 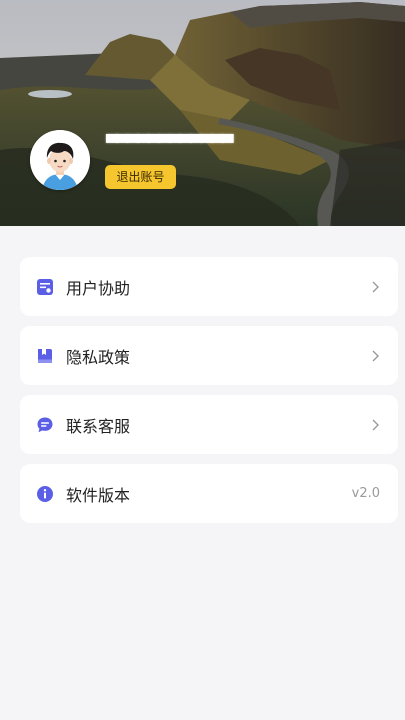 What do you see at coordinates (140, 177) in the screenshot?
I see `logout-button: 退出账号` at bounding box center [140, 177].